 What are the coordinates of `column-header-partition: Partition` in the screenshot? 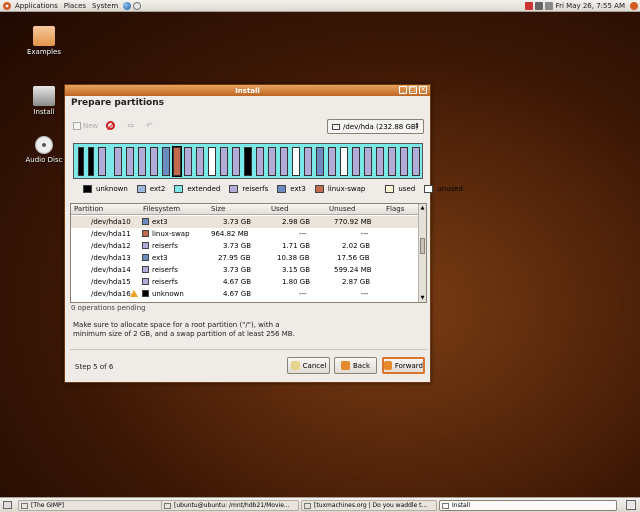 It's located at (88, 209).